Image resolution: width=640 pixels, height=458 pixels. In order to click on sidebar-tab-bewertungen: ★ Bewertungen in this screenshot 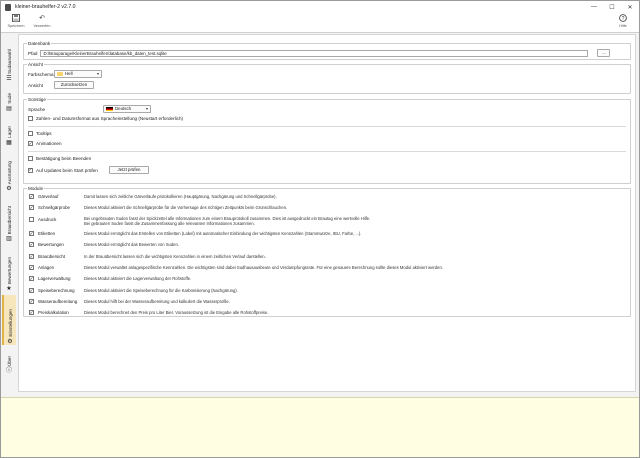, I will do `click(9, 268)`.